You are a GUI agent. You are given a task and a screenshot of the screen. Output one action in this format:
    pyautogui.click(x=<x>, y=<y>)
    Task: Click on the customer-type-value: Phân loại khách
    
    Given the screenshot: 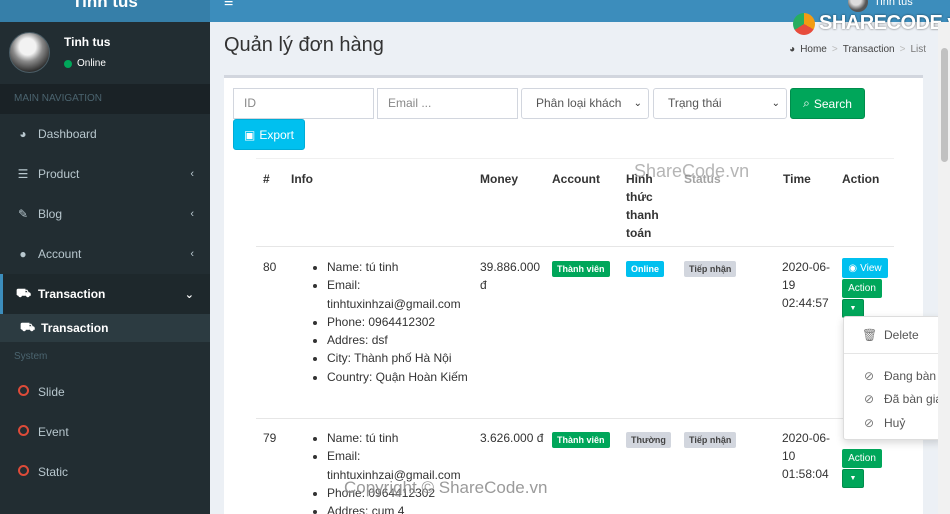 What is the action you would take?
    pyautogui.click(x=579, y=103)
    